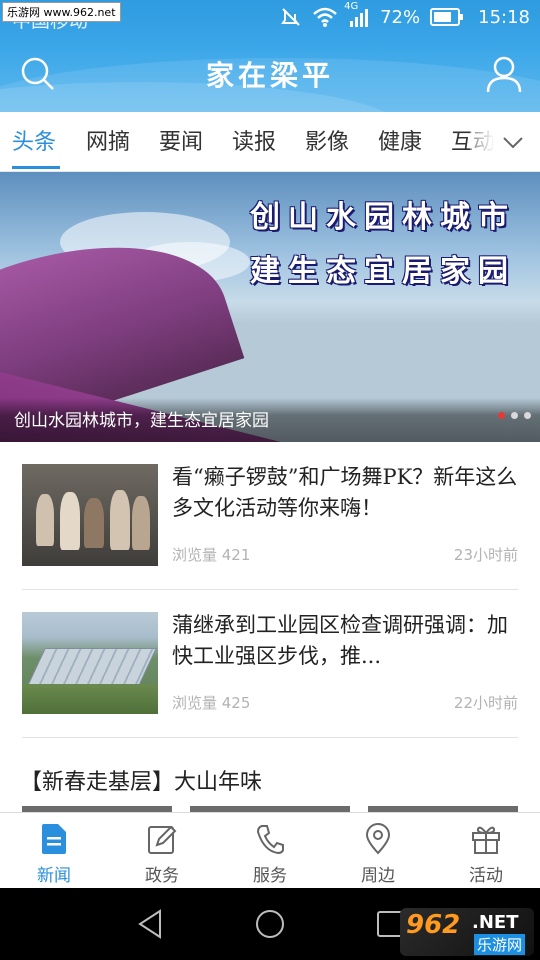 The height and width of the screenshot is (960, 540). Describe the element at coordinates (54, 839) in the screenshot. I see `news-icon` at that location.